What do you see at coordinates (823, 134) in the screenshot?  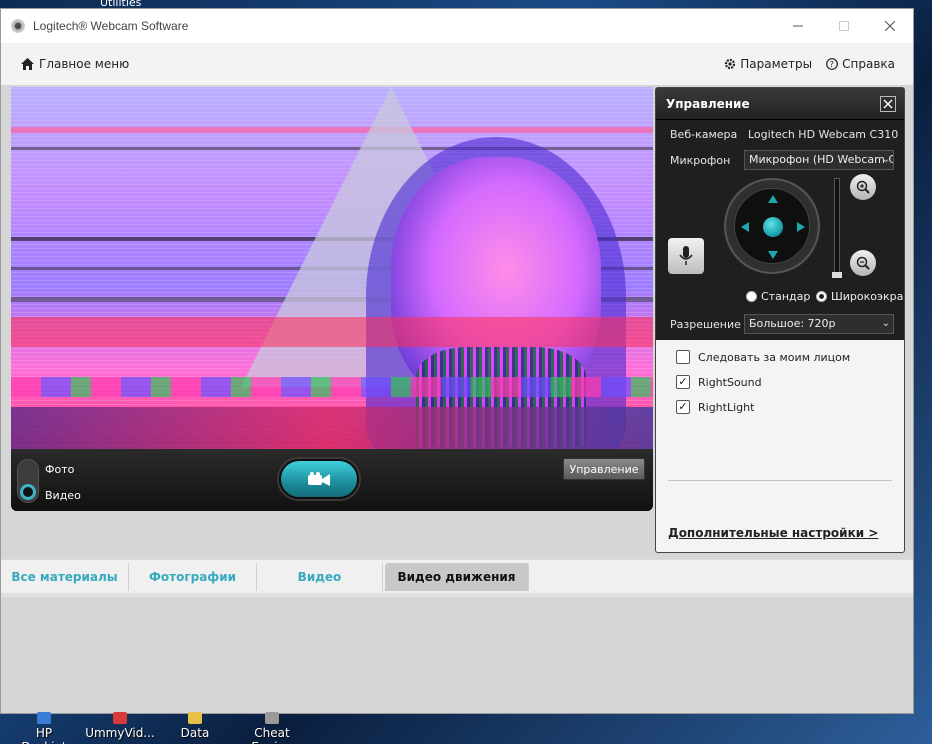 I see `webcam-value: Logitech HD Webcam C310` at bounding box center [823, 134].